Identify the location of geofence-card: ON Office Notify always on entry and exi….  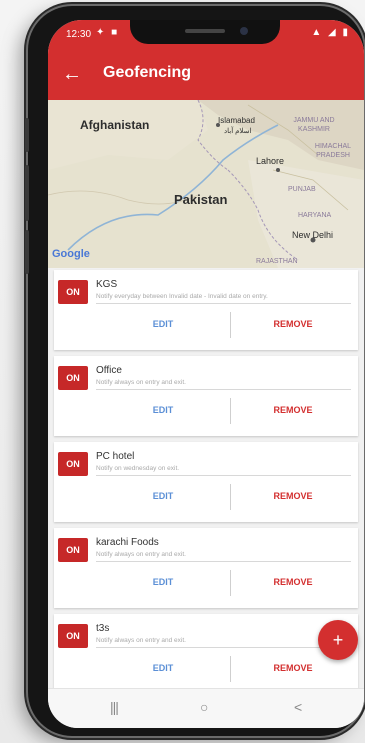
(206, 396).